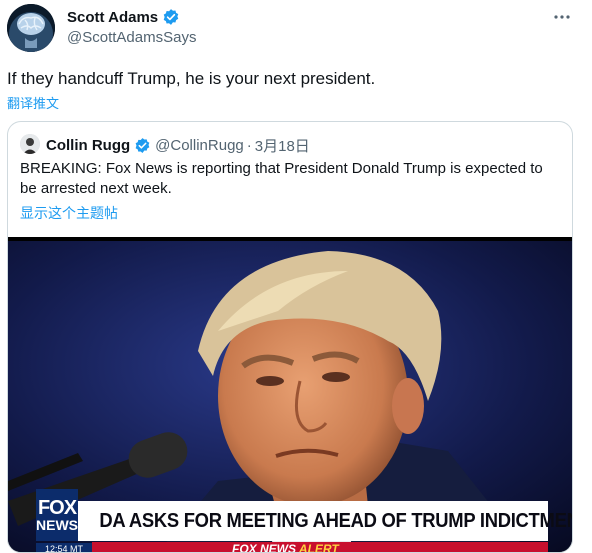 This screenshot has width=592, height=553. Describe the element at coordinates (57, 508) in the screenshot. I see `fox-logo-line1: FOX` at that location.